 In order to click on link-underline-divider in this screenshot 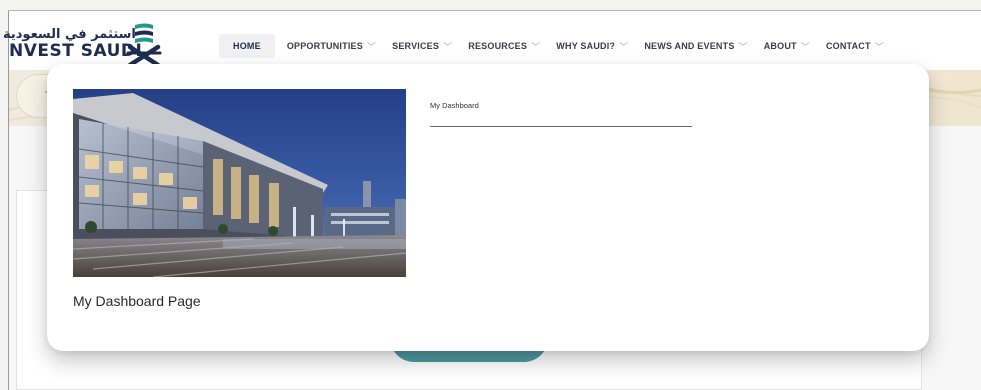, I will do `click(561, 126)`.